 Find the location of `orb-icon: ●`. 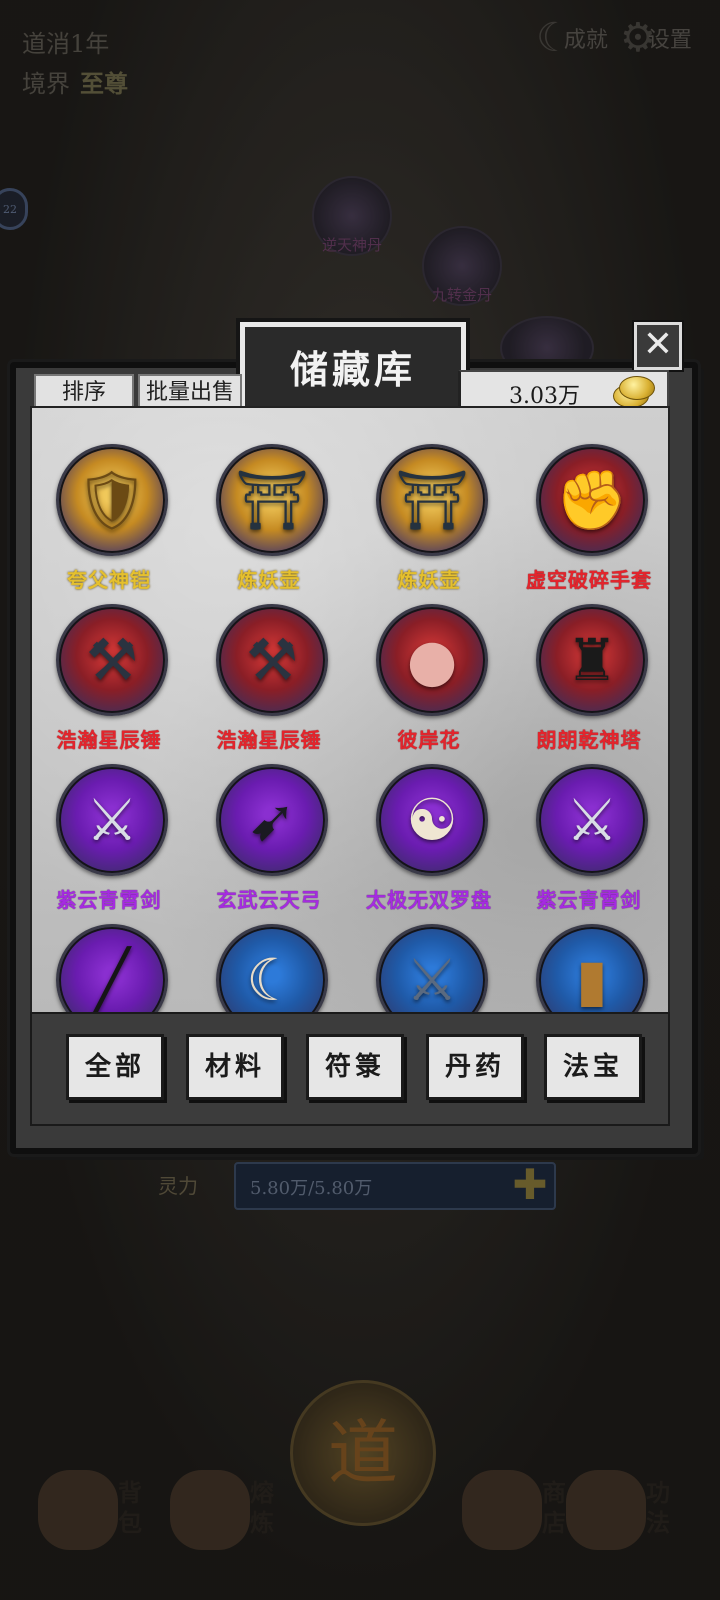

orb-icon: ● is located at coordinates (432, 660).